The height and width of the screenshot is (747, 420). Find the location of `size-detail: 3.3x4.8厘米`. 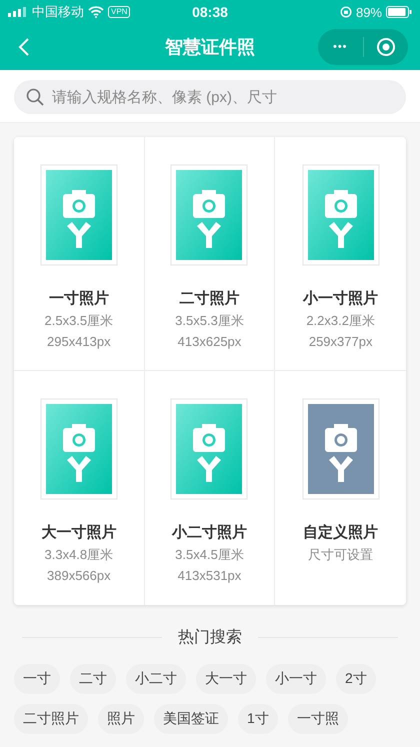

size-detail: 3.3x4.8厘米 is located at coordinates (79, 555).